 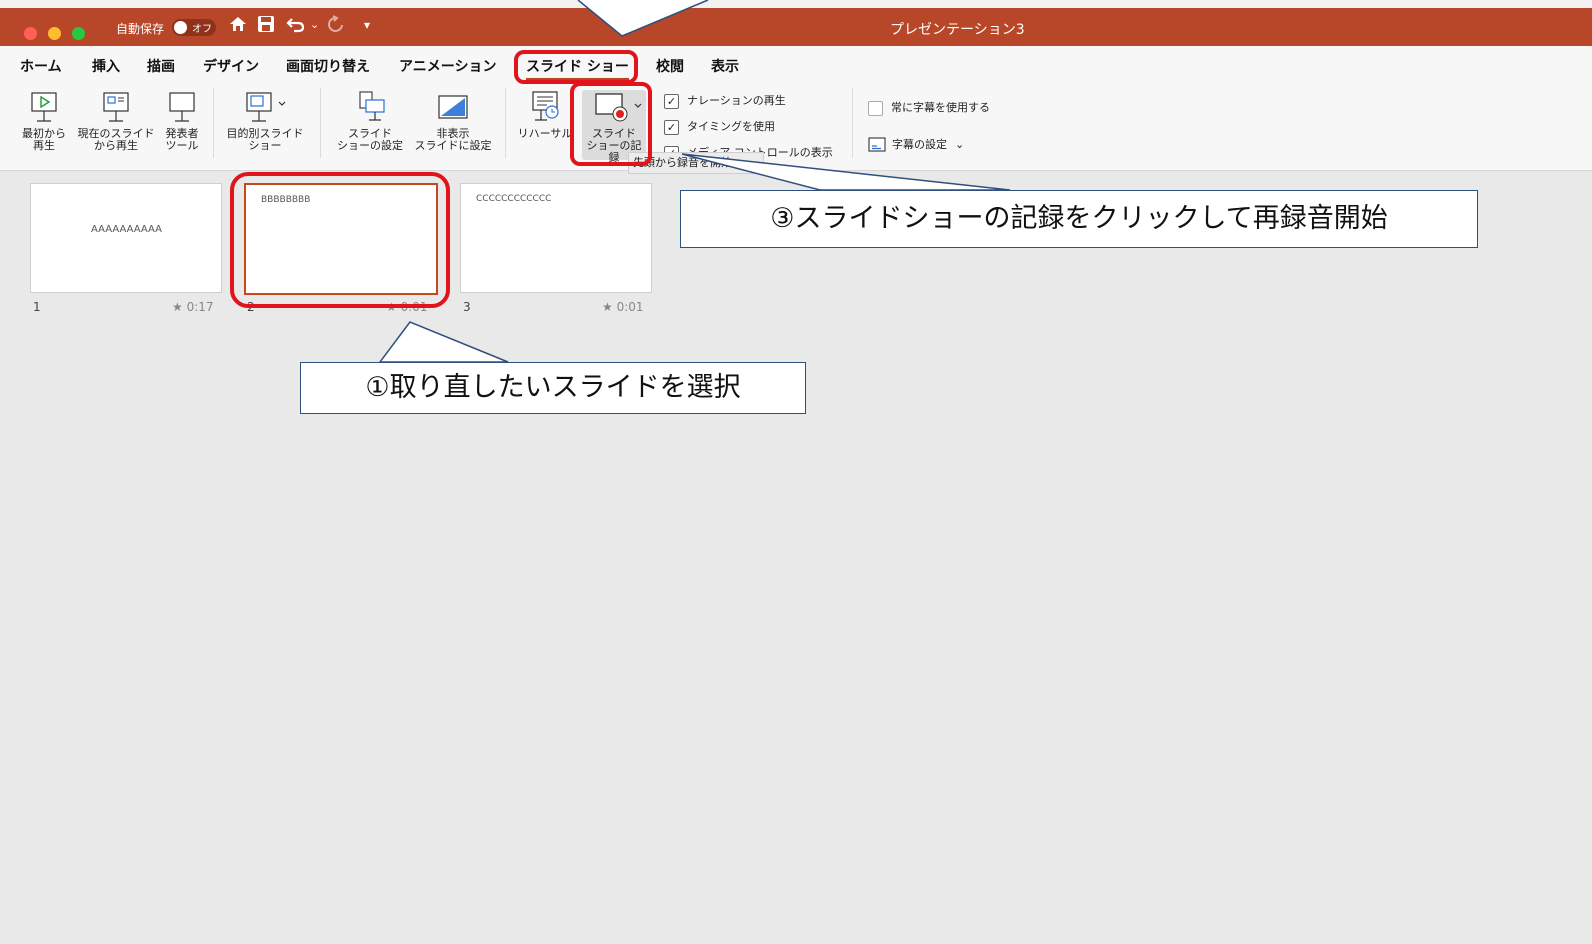 I want to click on callout-step3: ③スライドショーの記録をクリックして再録音開始, so click(x=1079, y=219).